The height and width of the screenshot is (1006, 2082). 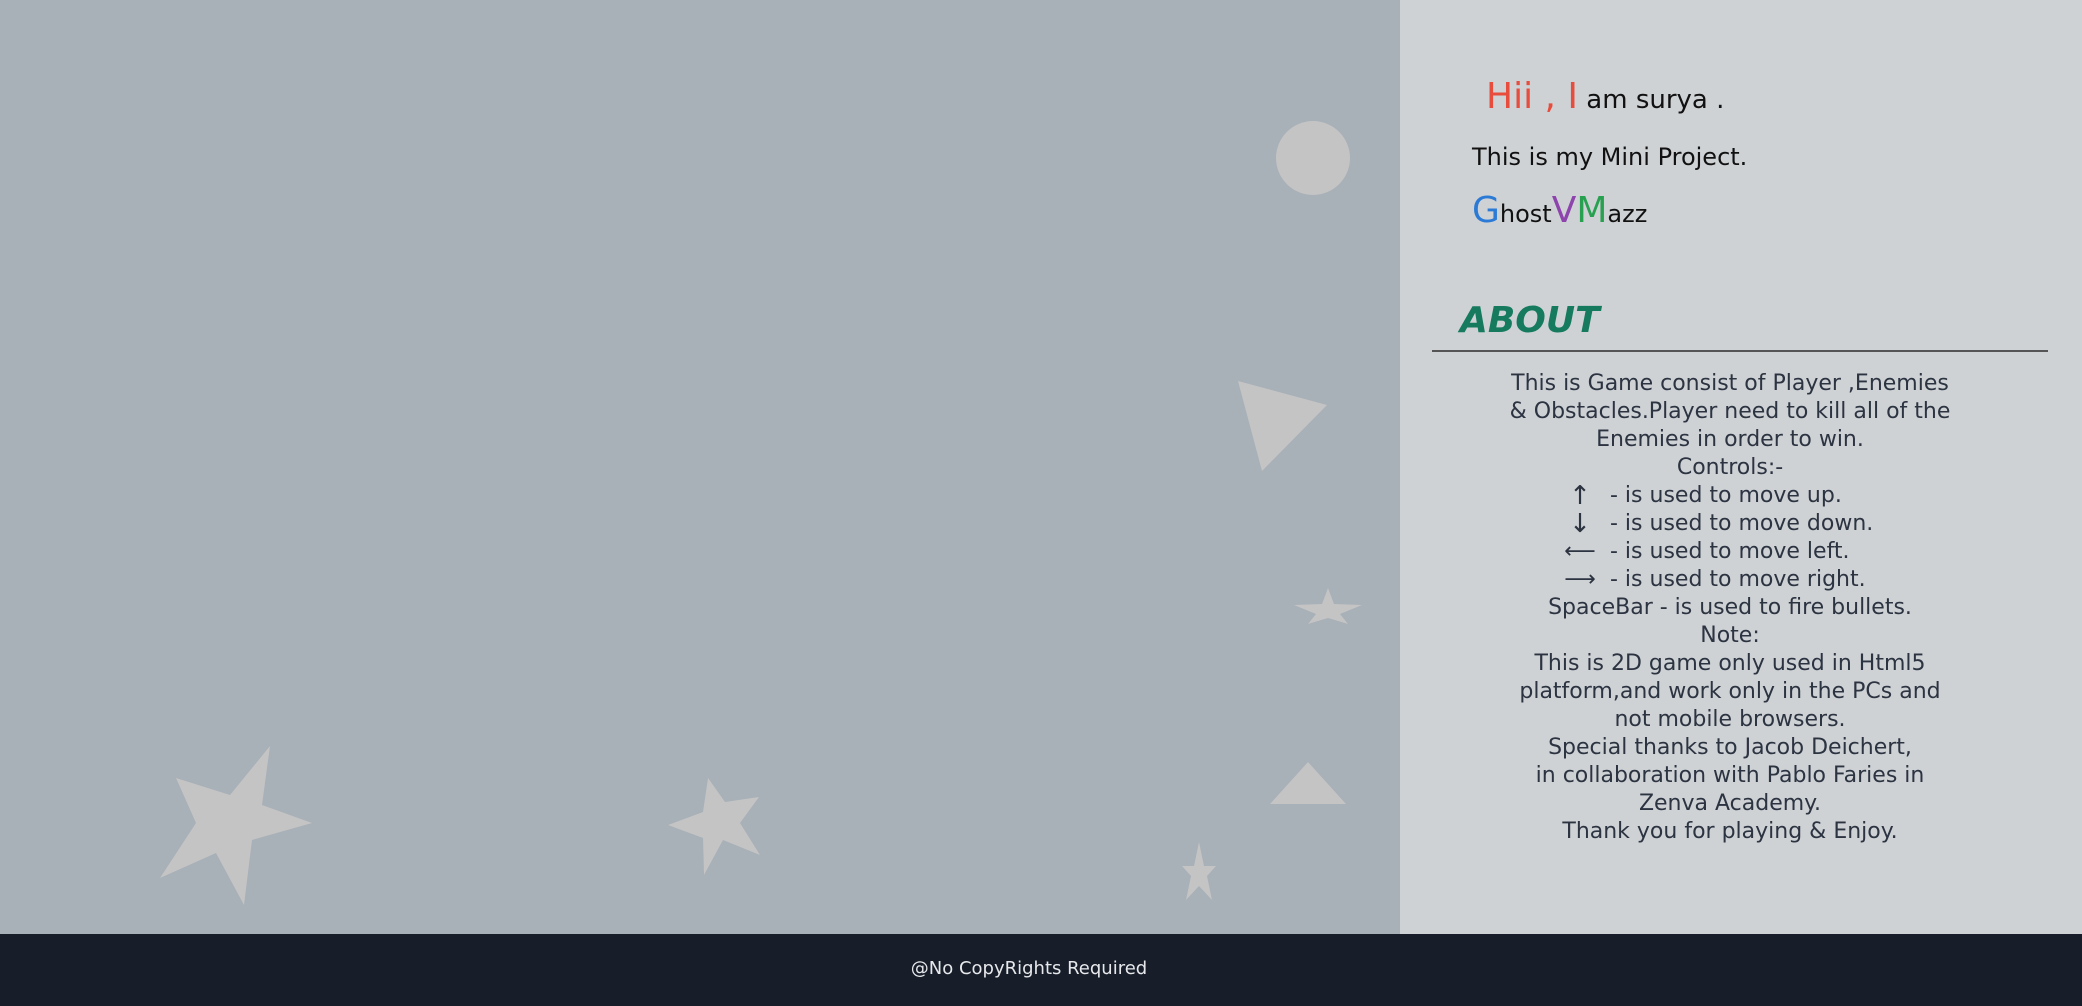 I want to click on note-line: Thank you for playing & Enjoy., so click(x=1730, y=831).